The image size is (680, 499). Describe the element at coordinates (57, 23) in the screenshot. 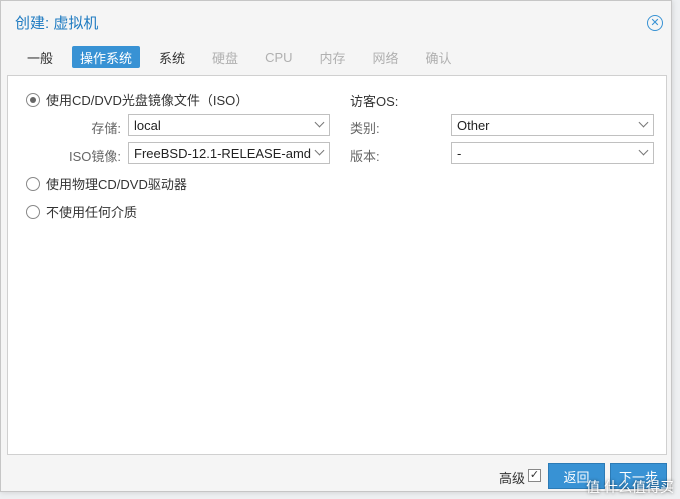

I see `dialog-title: 创建: 虚拟机` at that location.